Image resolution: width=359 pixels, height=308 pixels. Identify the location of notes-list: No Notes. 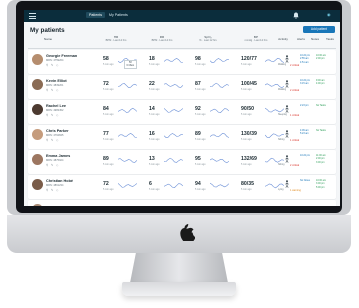
(305, 180).